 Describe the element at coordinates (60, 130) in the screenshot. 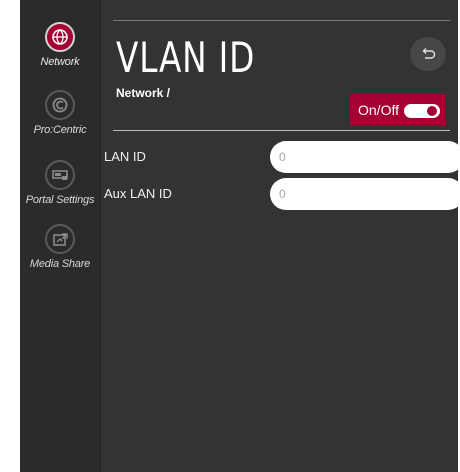

I see `sidebar-item-label: Pro:Centric` at that location.